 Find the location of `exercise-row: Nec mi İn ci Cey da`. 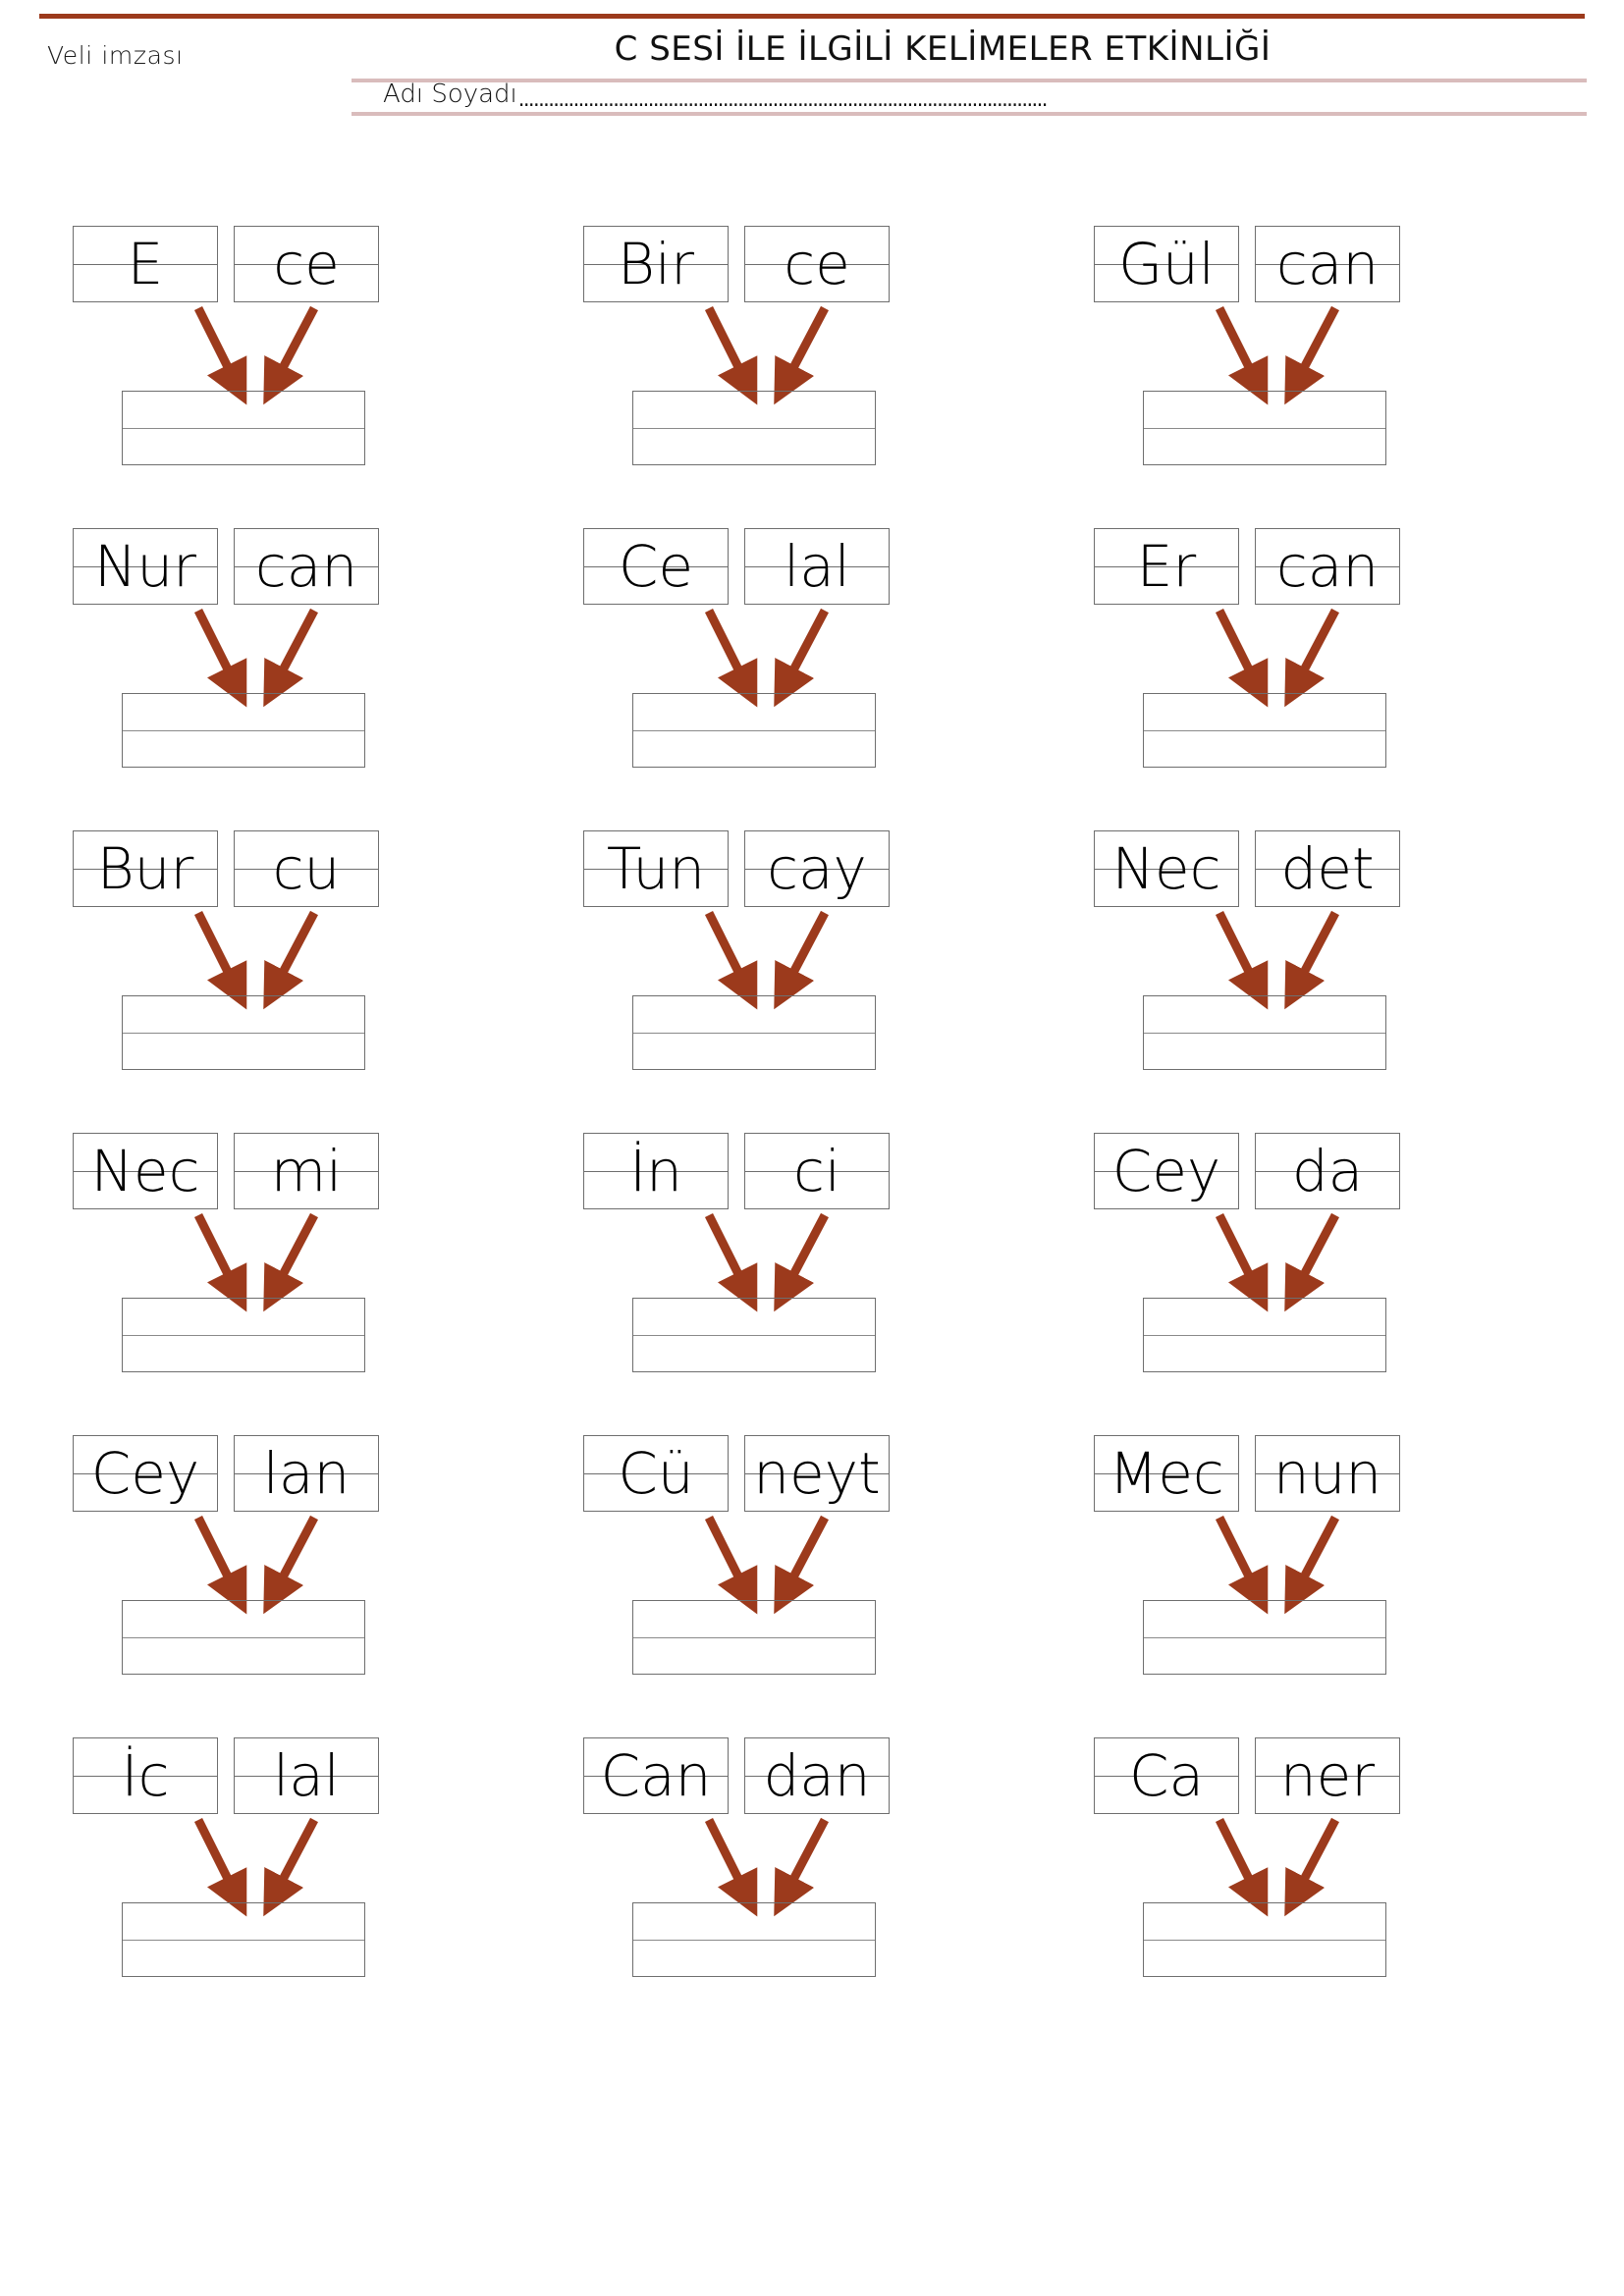

exercise-row: Nec mi İn ci Cey da is located at coordinates (812, 1284).